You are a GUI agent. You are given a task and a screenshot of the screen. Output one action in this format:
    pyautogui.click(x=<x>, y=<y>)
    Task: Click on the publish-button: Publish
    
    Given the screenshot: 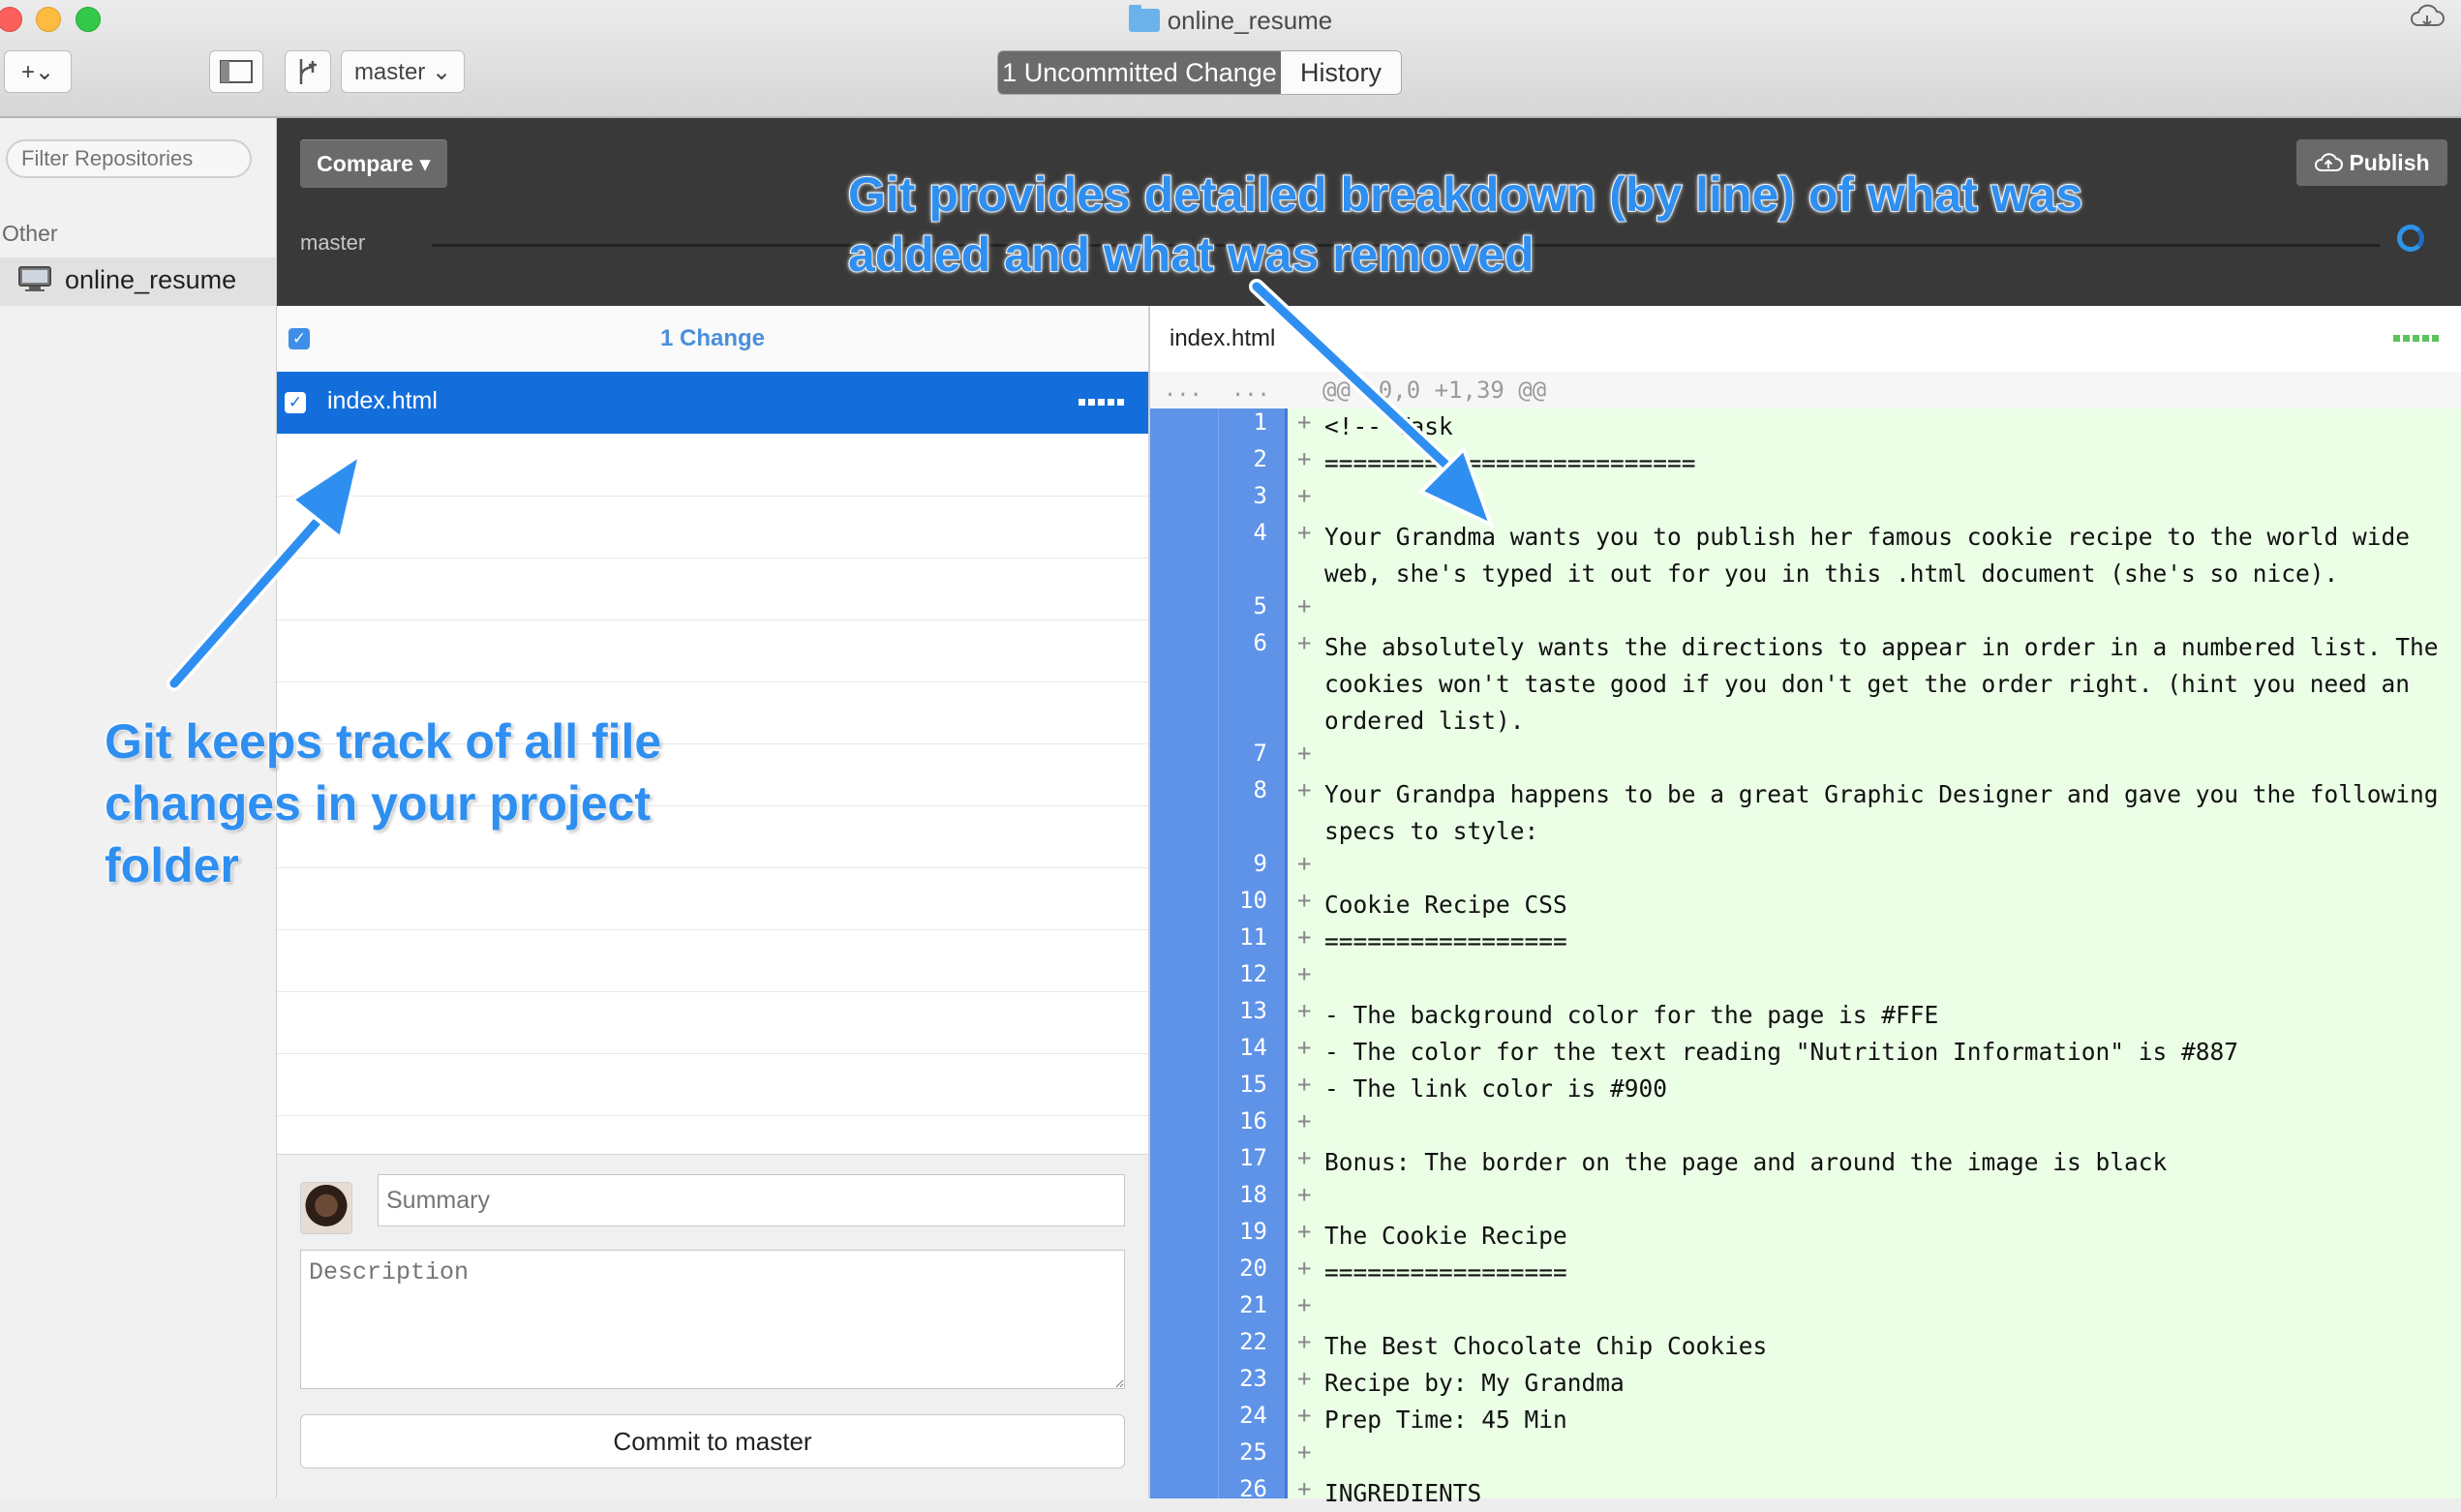 What is the action you would take?
    pyautogui.click(x=2371, y=162)
    